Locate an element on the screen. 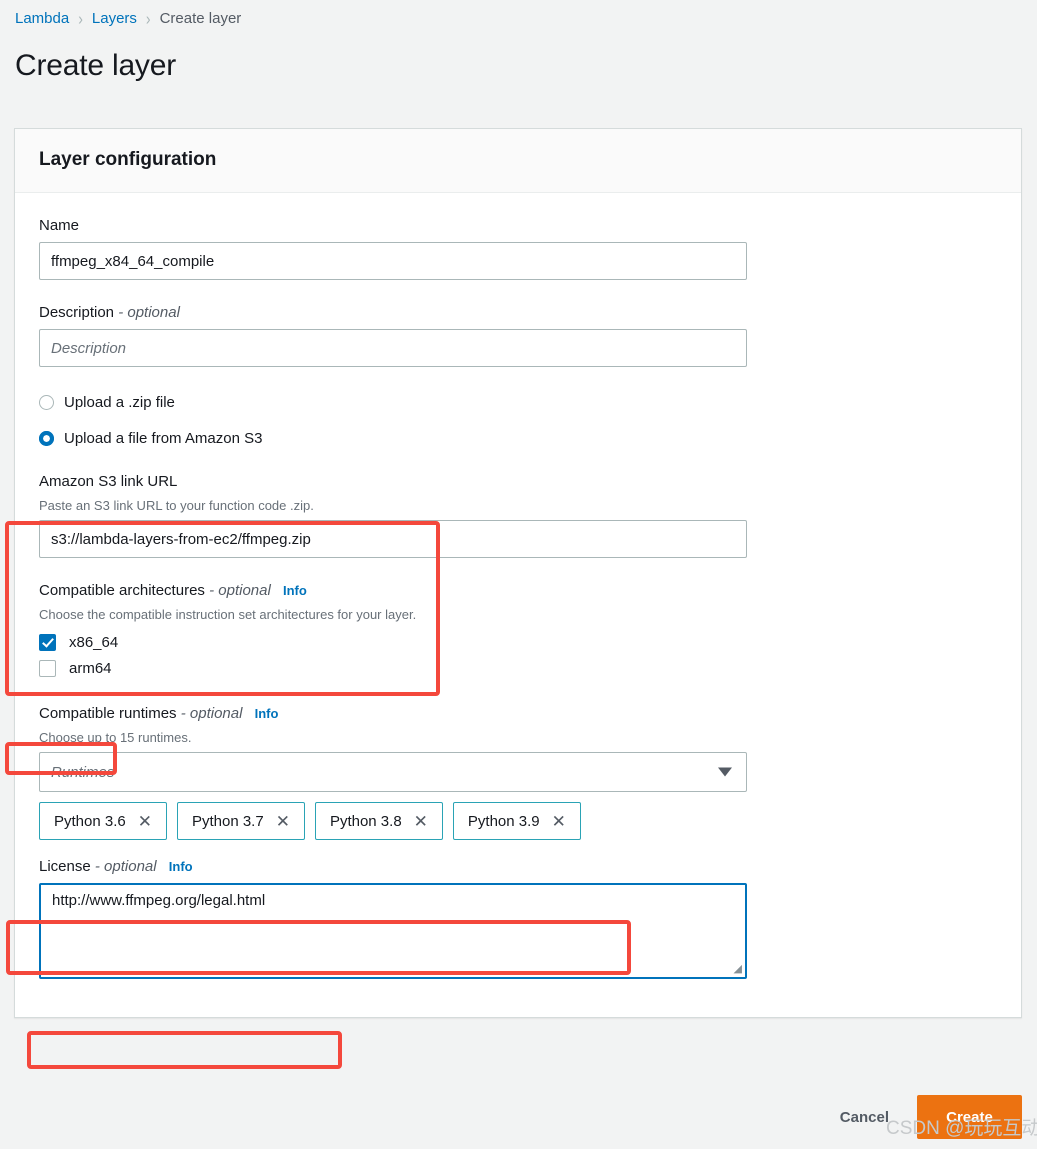  radio-upload-zip-label: Upload a .zip file is located at coordinates (119, 402).